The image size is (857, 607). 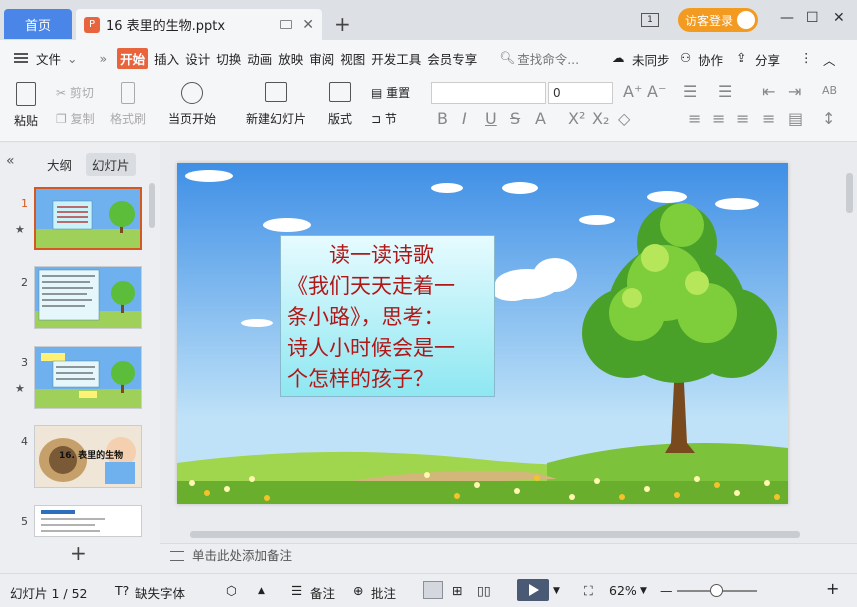 I want to click on fit-window-icon: ⛶, so click(x=588, y=591).